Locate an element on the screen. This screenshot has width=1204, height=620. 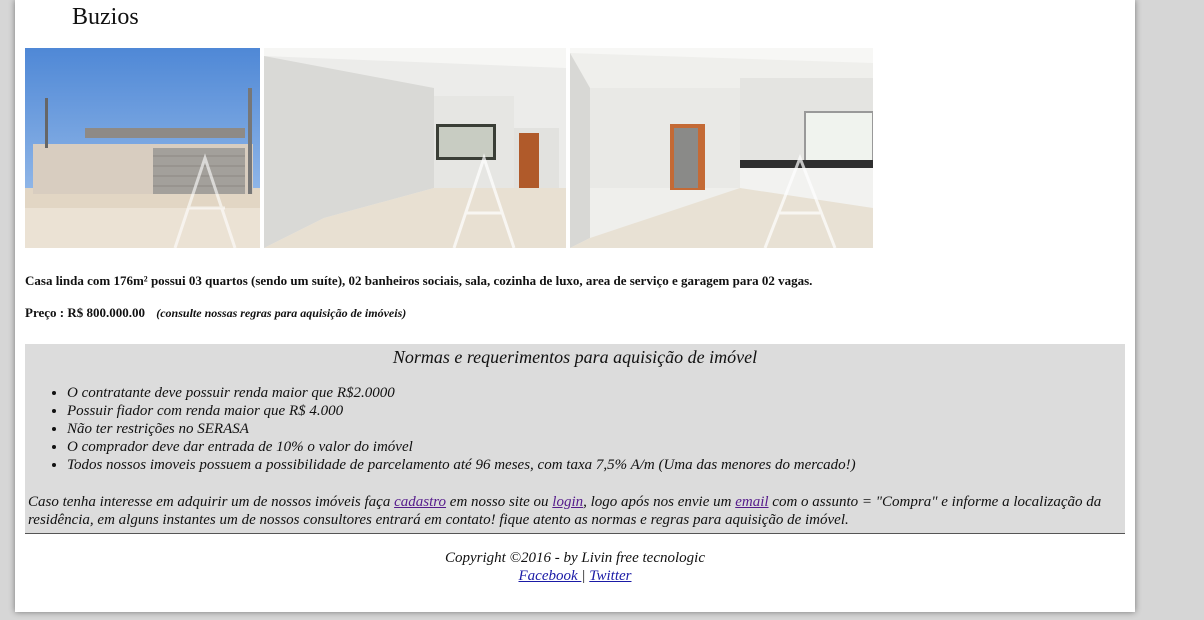
house-living-room-image is located at coordinates (415, 148).